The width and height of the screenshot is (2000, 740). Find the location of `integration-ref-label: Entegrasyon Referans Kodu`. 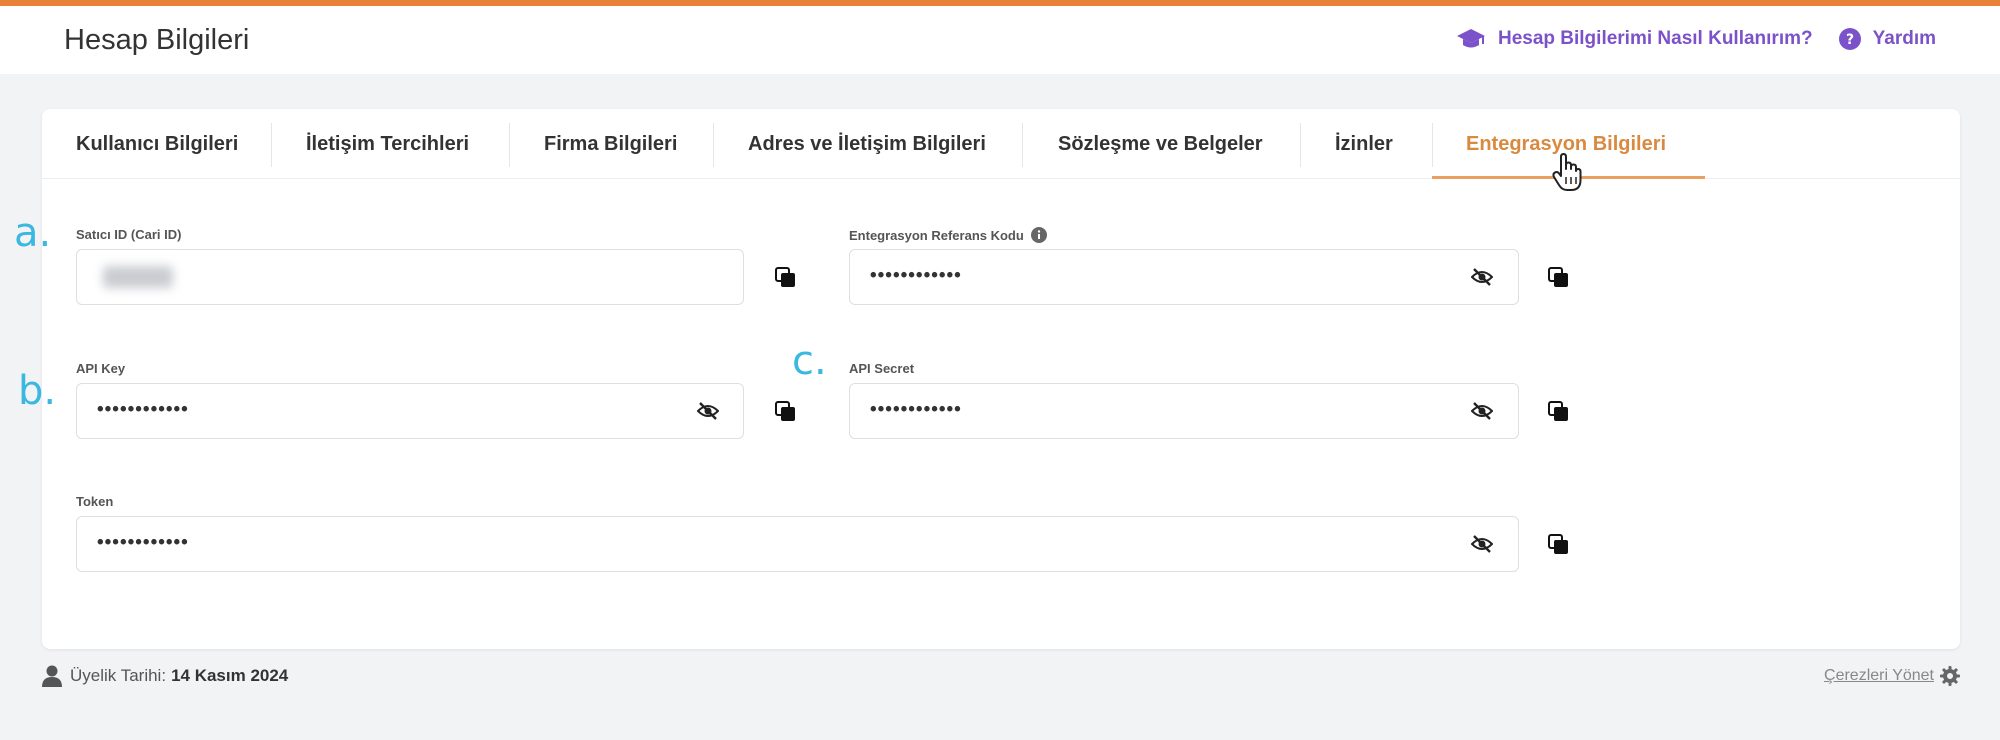

integration-ref-label: Entegrasyon Referans Kodu is located at coordinates (948, 235).